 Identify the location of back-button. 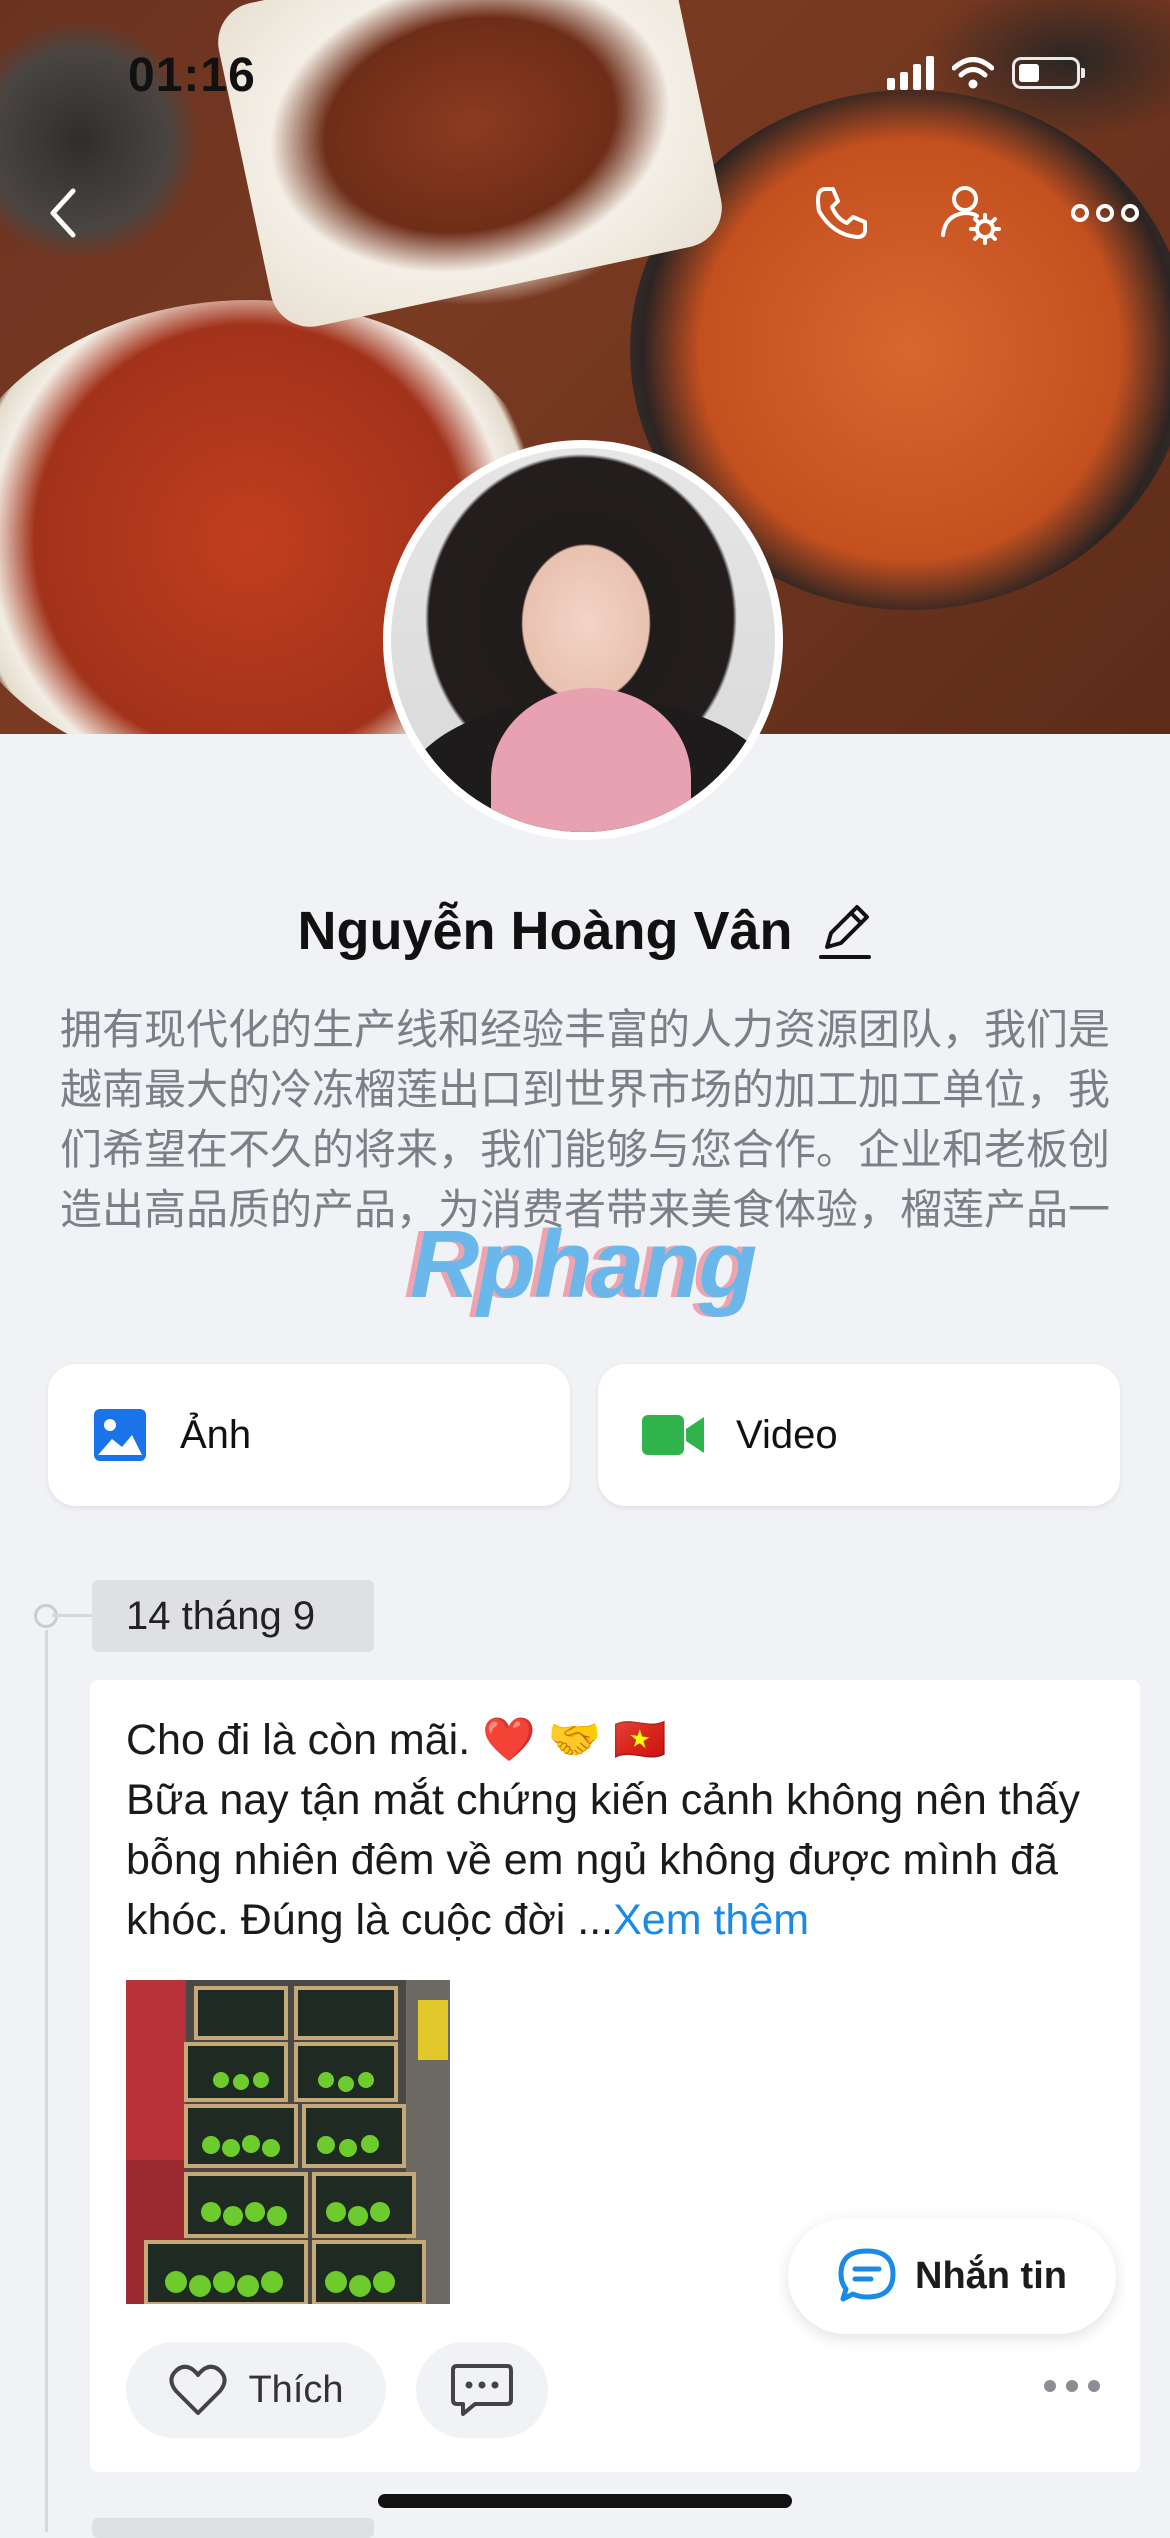
(63, 213).